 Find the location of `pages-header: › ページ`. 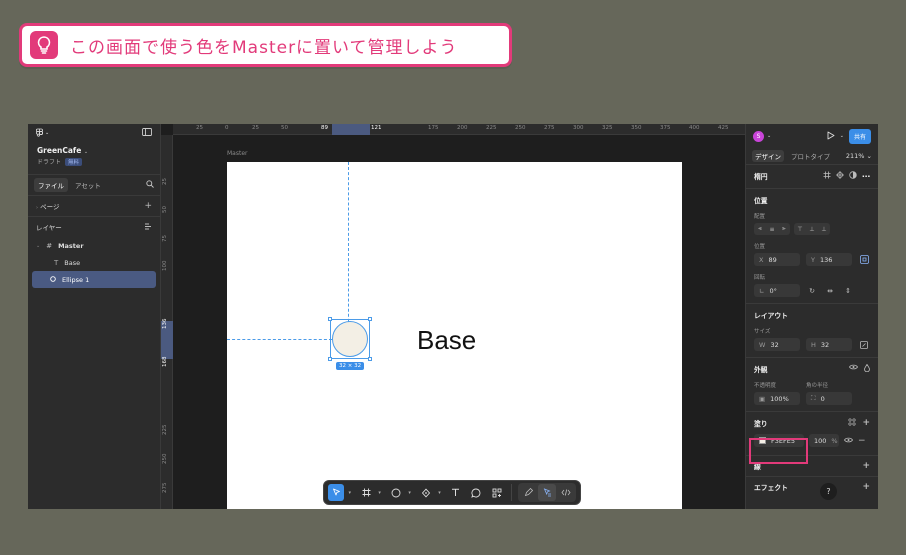

pages-header: › ページ is located at coordinates (47, 206).